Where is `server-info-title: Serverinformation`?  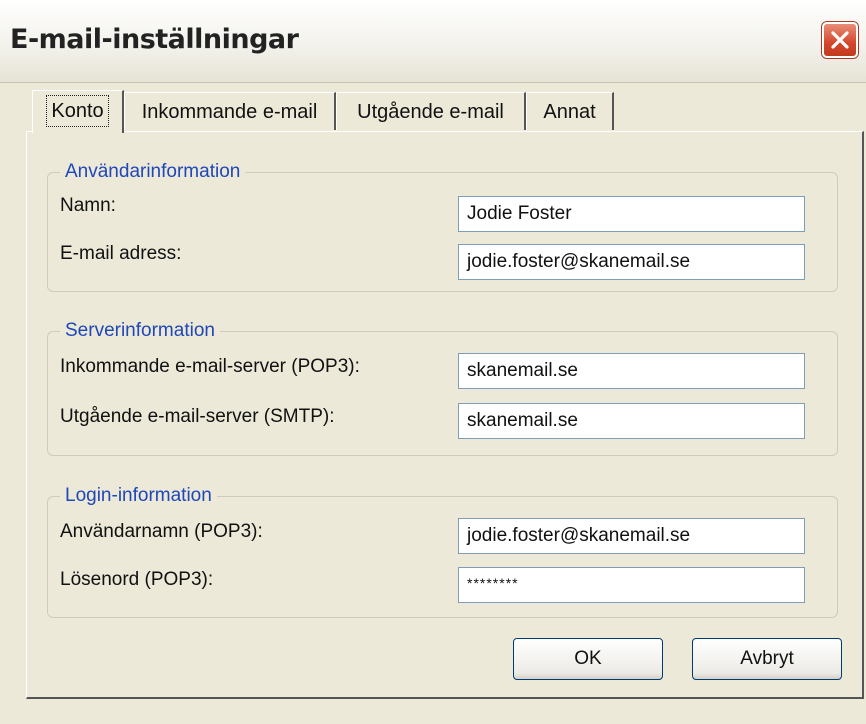
server-info-title: Serverinformation is located at coordinates (140, 331).